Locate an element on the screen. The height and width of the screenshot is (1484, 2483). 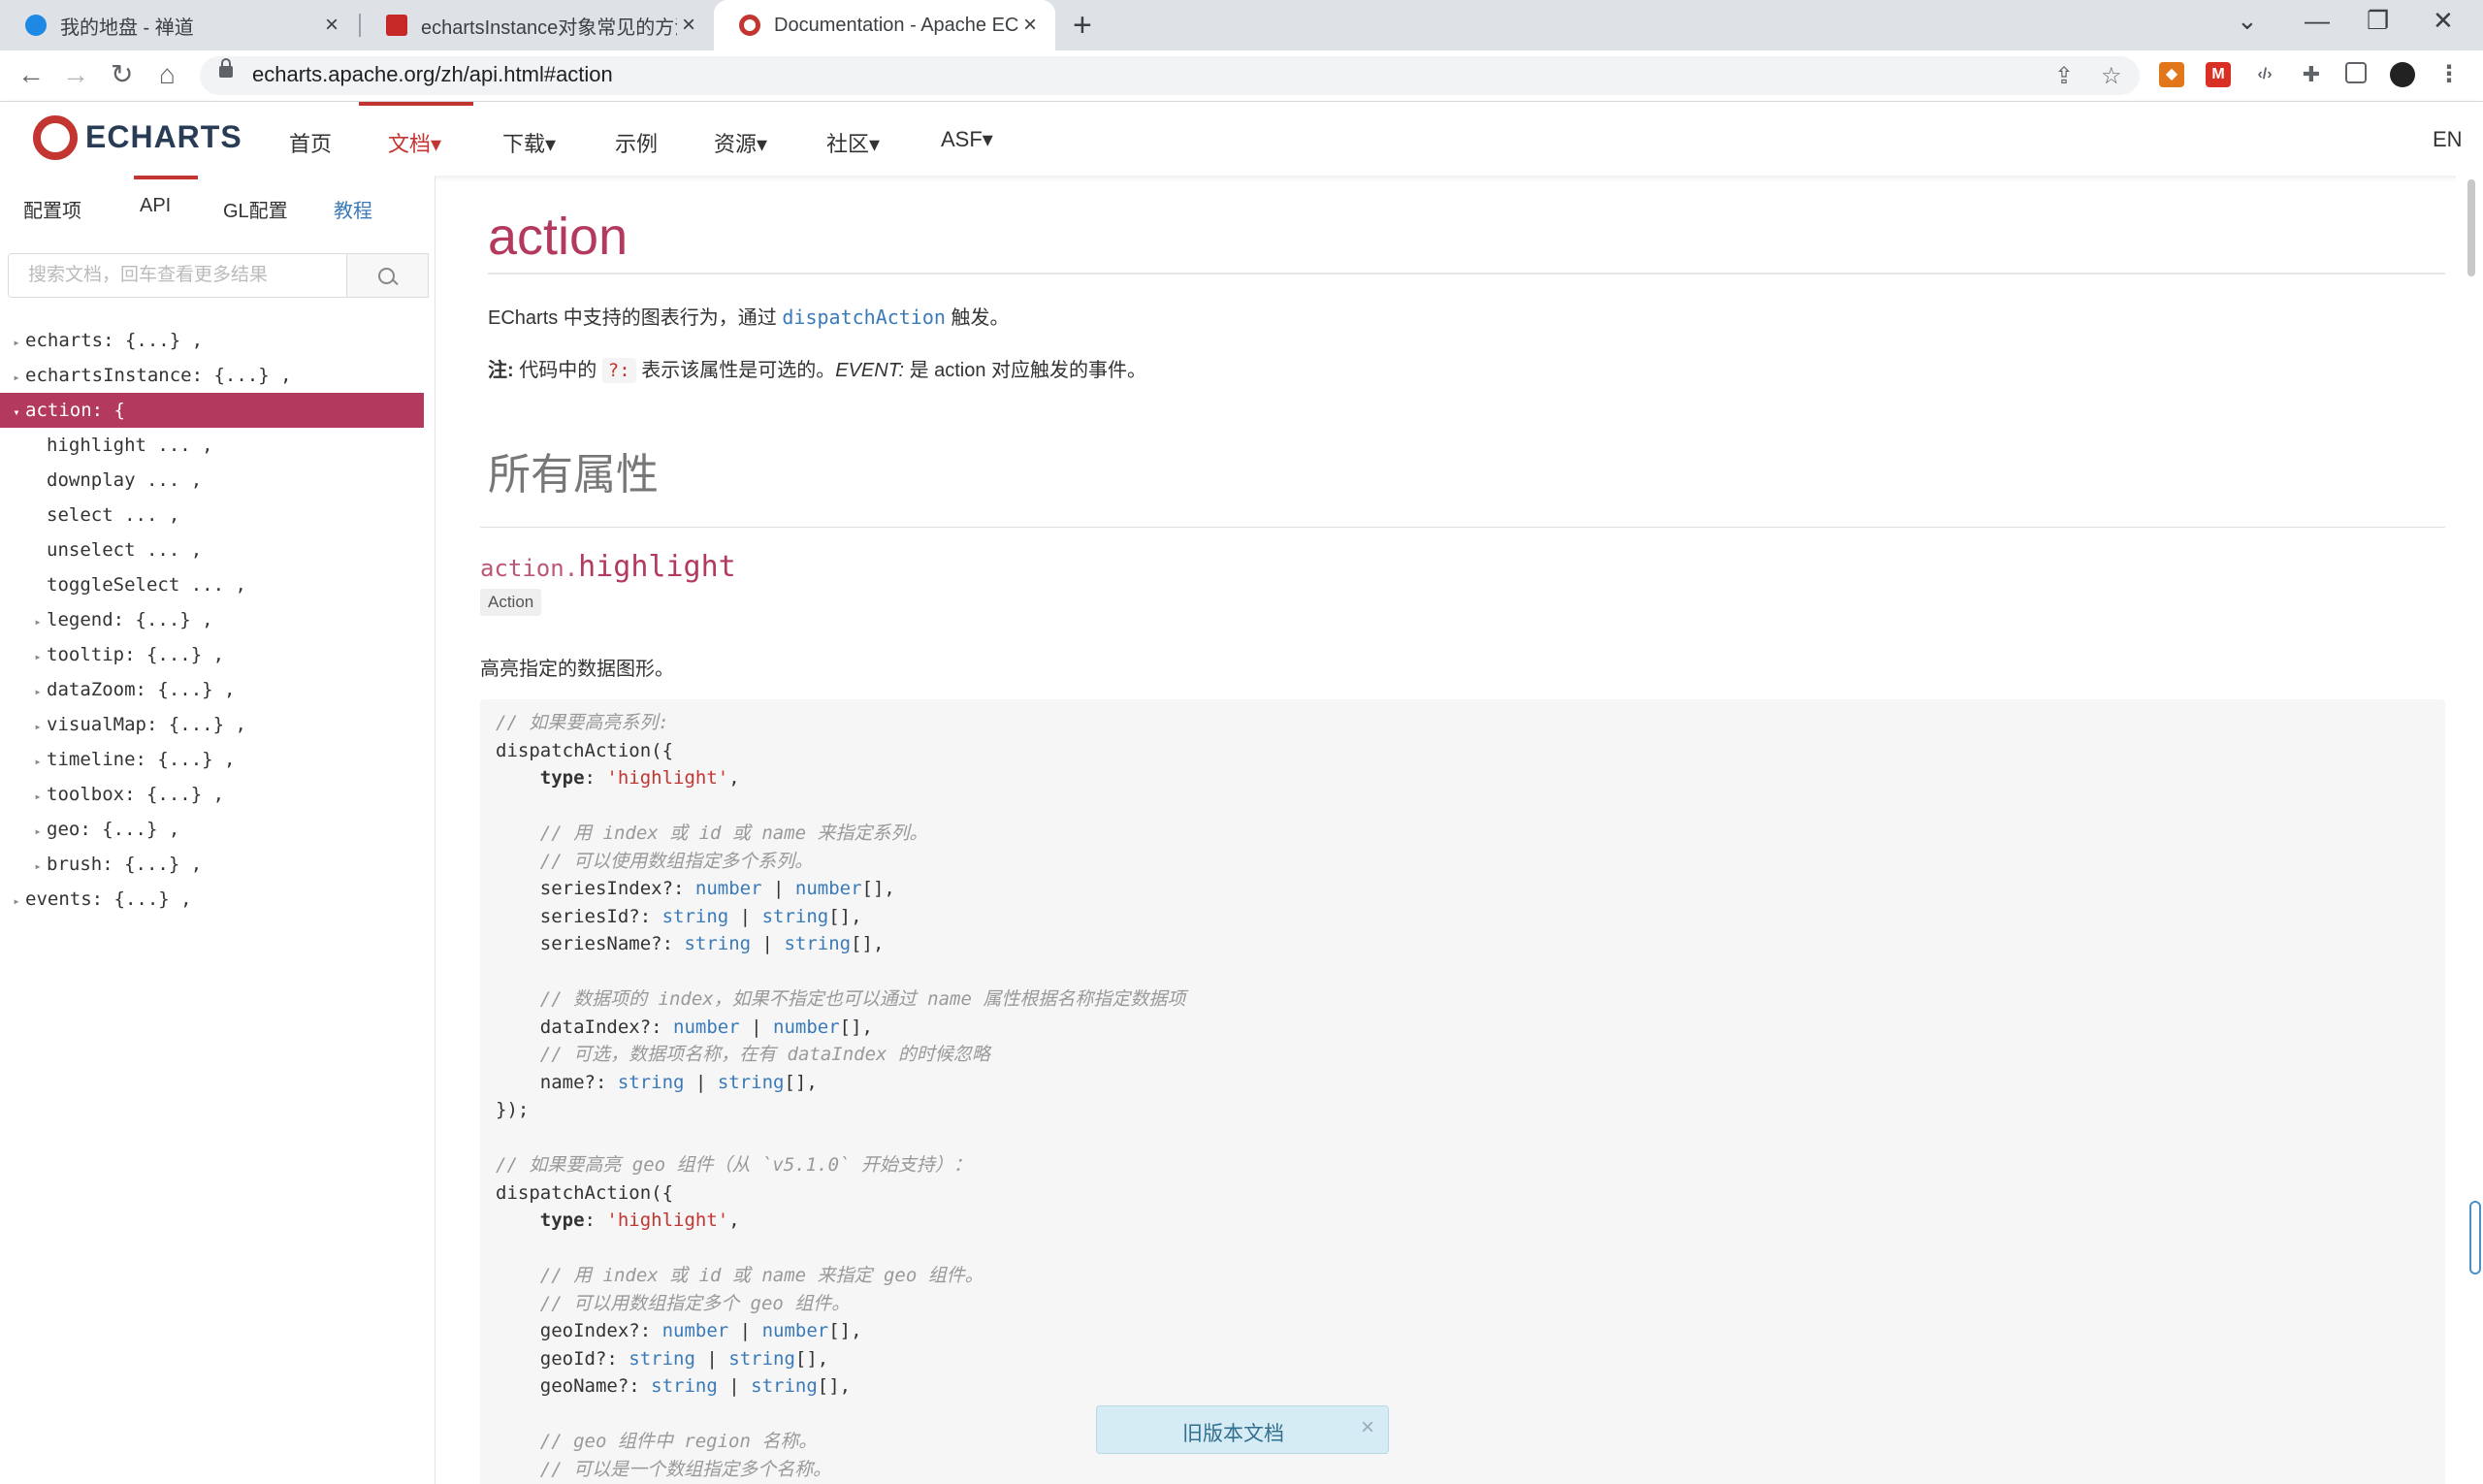
restore-button: ❐ is located at coordinates (2378, 21).